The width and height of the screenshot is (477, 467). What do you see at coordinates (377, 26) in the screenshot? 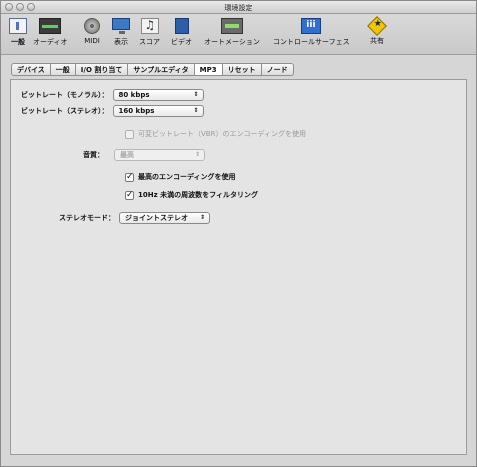
I see `share-icon` at bounding box center [377, 26].